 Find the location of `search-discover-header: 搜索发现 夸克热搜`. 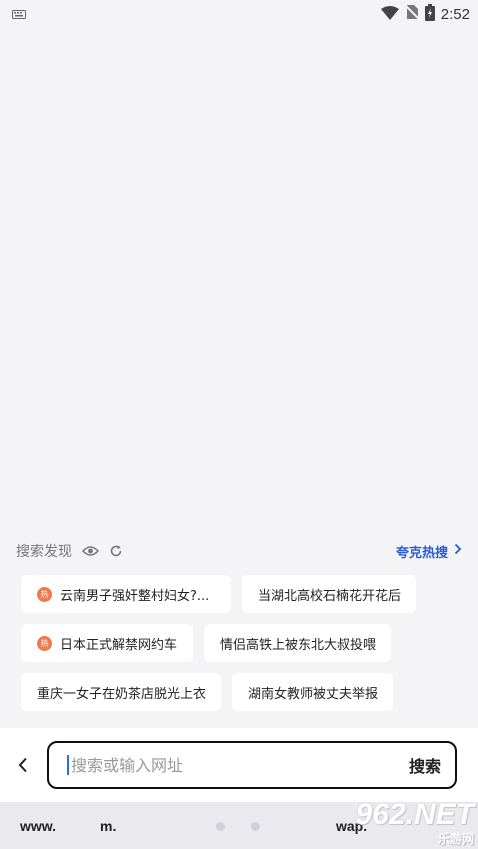

search-discover-header: 搜索发现 夸克热搜 is located at coordinates (239, 551).